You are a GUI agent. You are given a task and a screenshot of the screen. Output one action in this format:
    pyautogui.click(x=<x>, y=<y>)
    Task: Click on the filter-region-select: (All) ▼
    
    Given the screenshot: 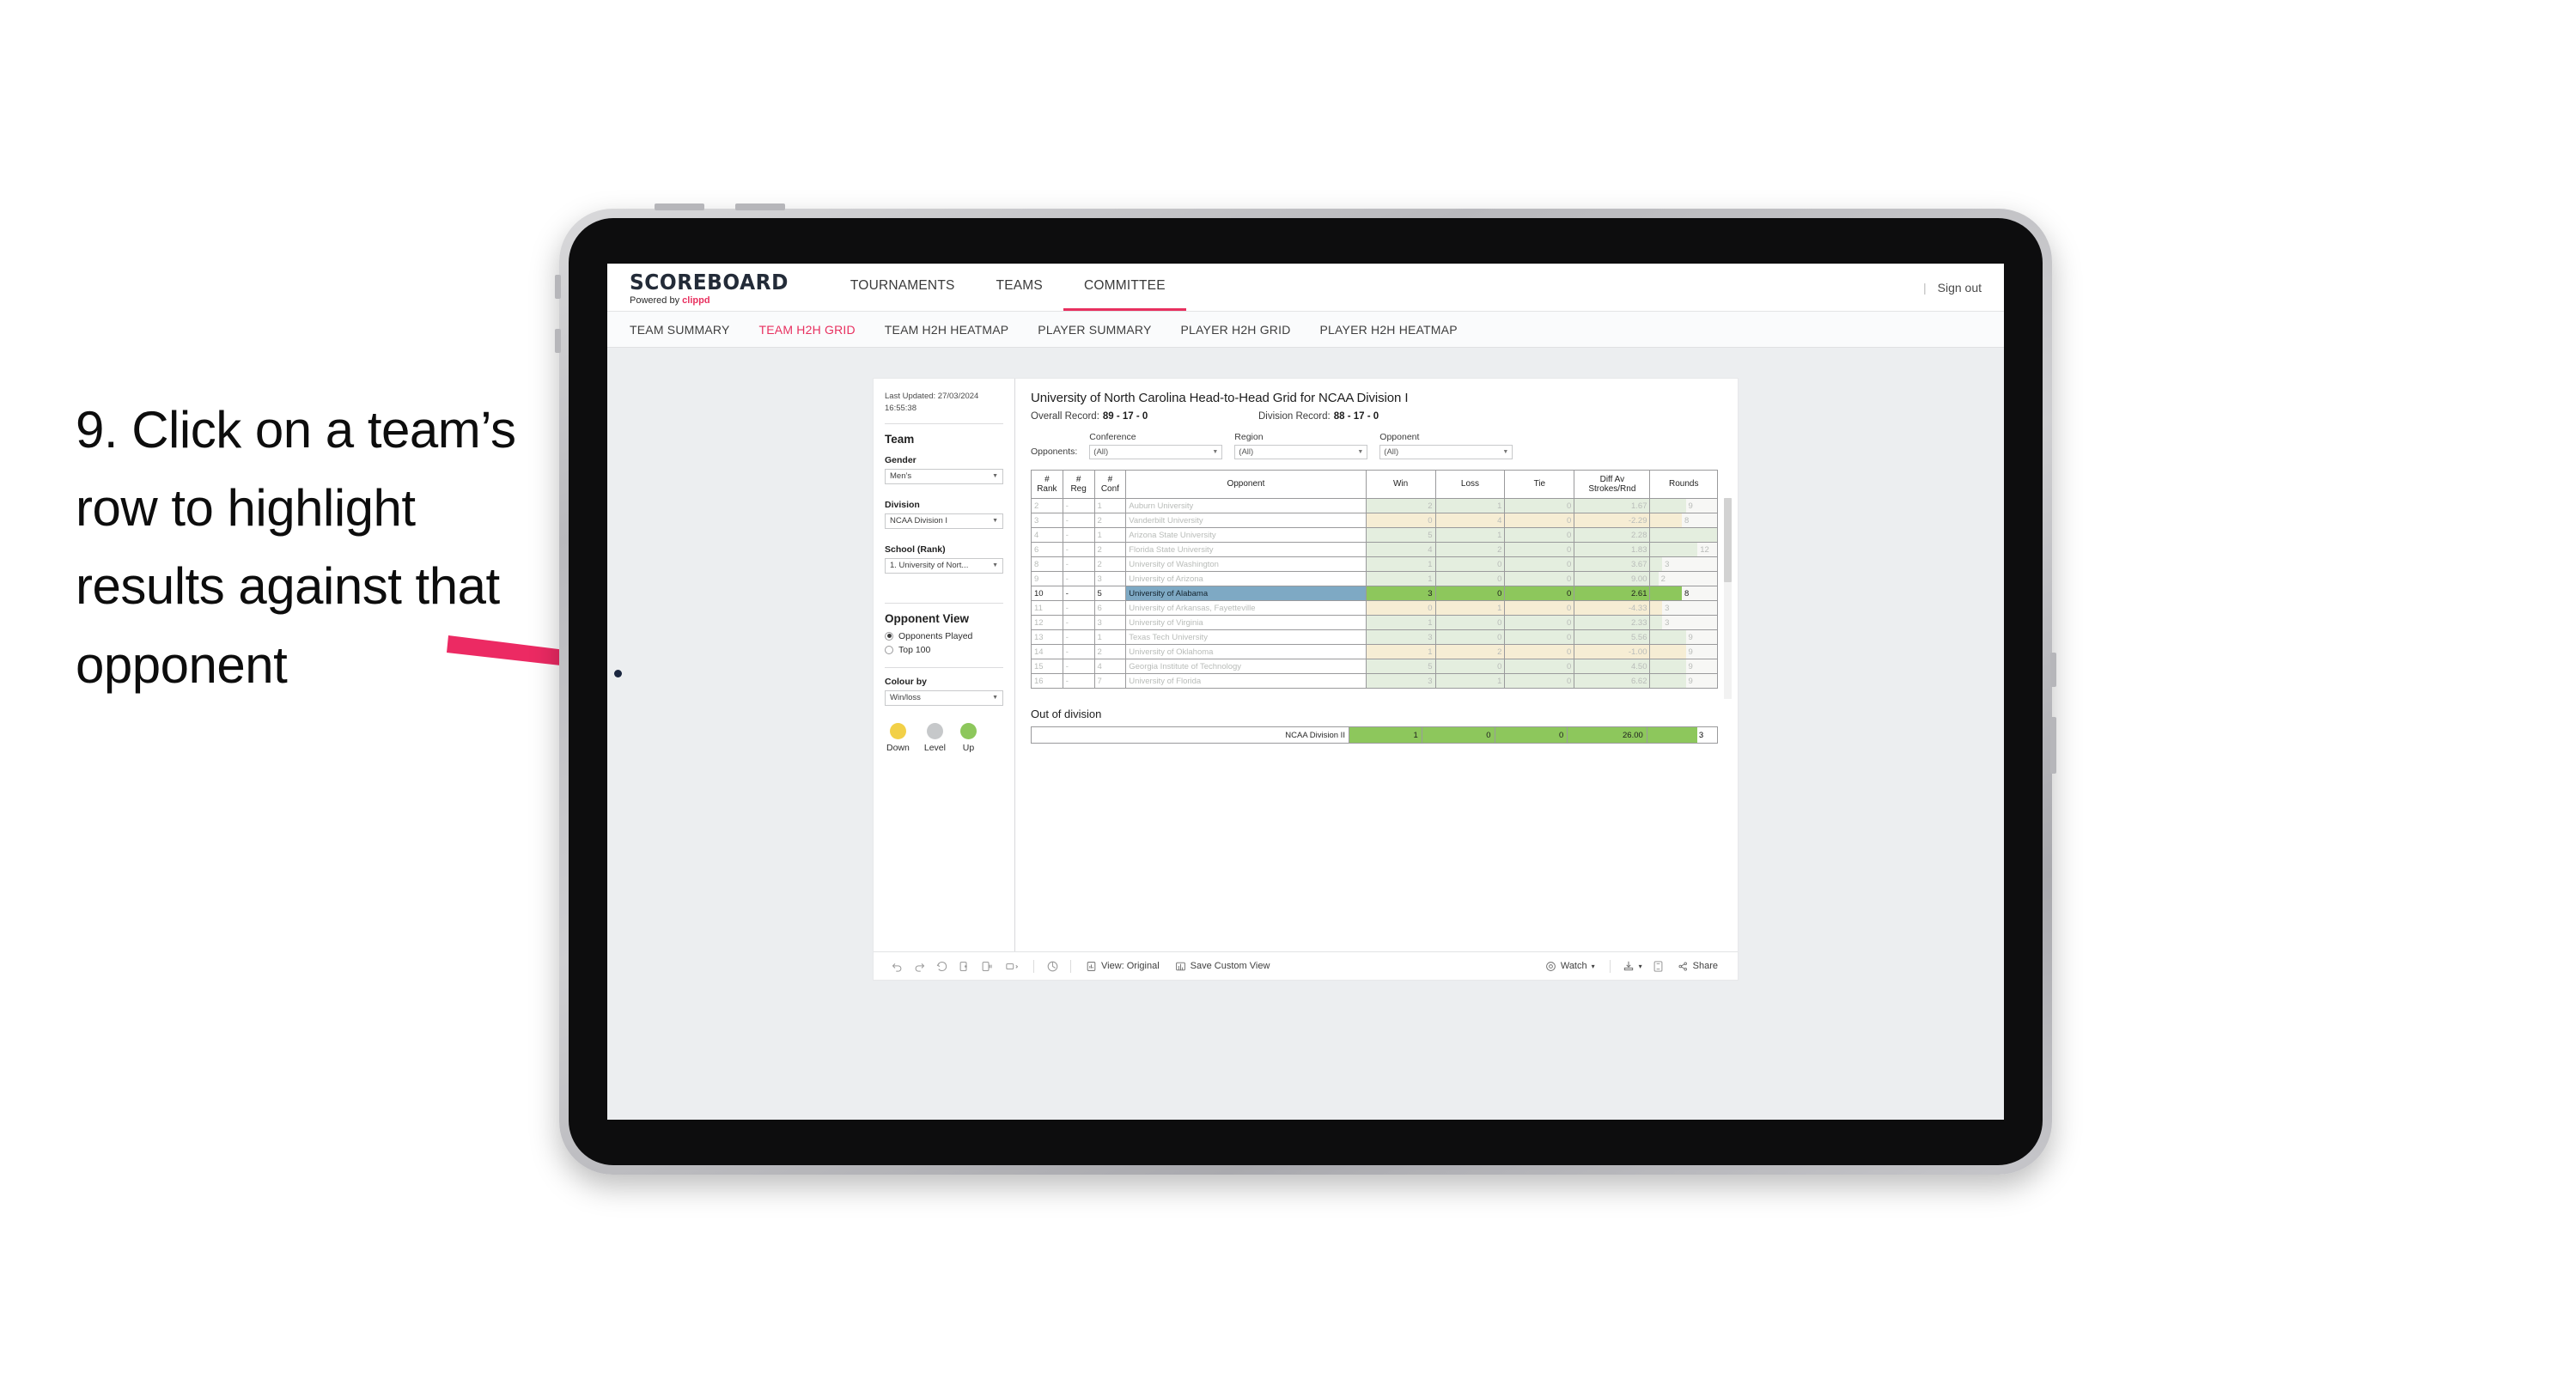 What is the action you would take?
    pyautogui.click(x=1301, y=452)
    